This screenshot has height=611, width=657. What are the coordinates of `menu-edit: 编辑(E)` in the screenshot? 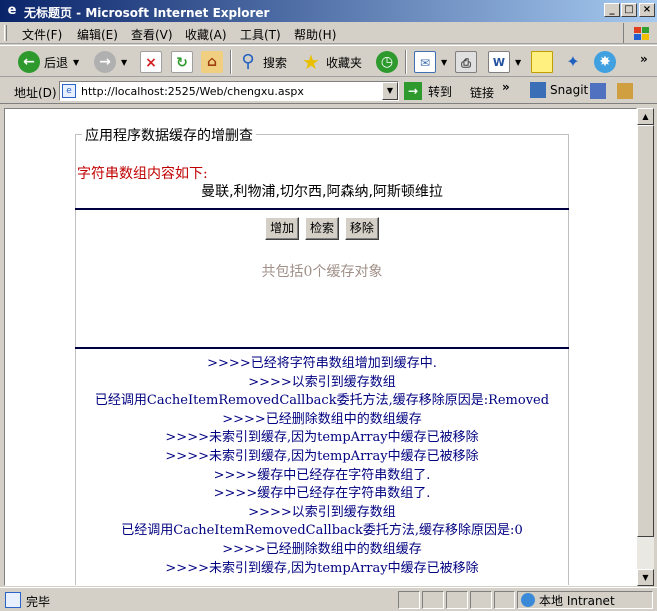 It's located at (97, 34).